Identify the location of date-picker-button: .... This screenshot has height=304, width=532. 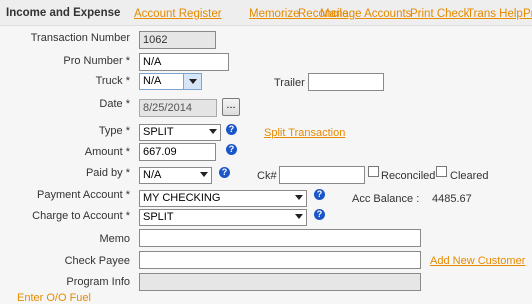
(231, 107).